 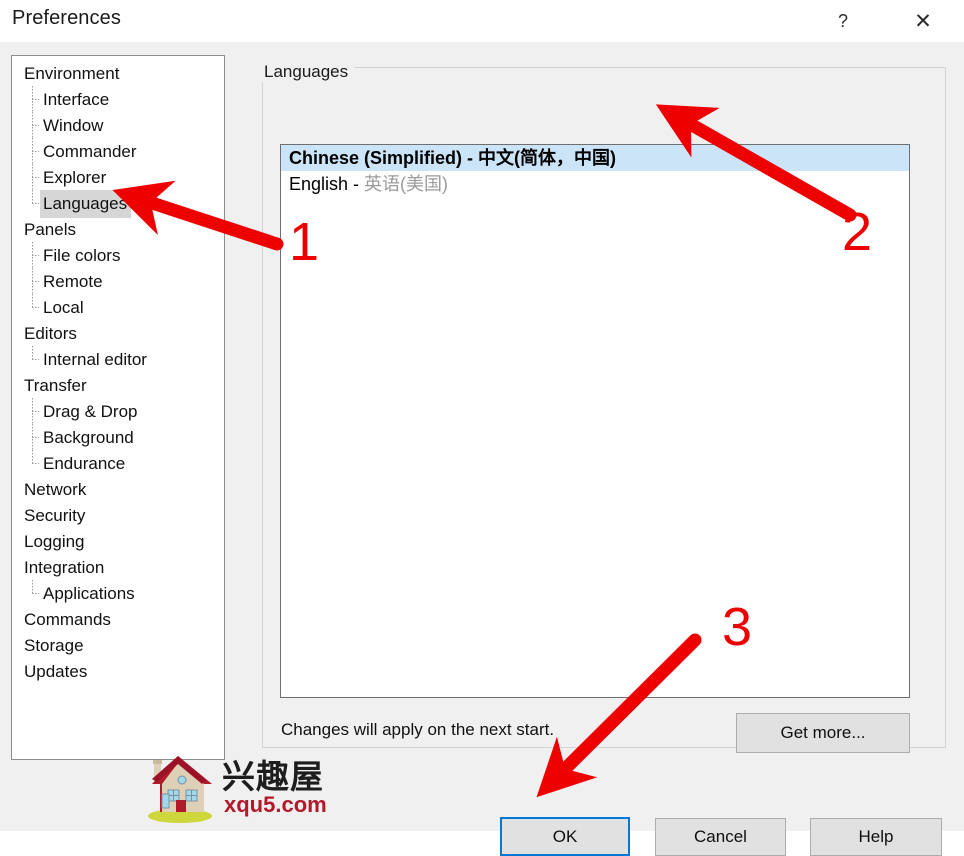 What do you see at coordinates (90, 151) in the screenshot?
I see `tree-item-label: Commander` at bounding box center [90, 151].